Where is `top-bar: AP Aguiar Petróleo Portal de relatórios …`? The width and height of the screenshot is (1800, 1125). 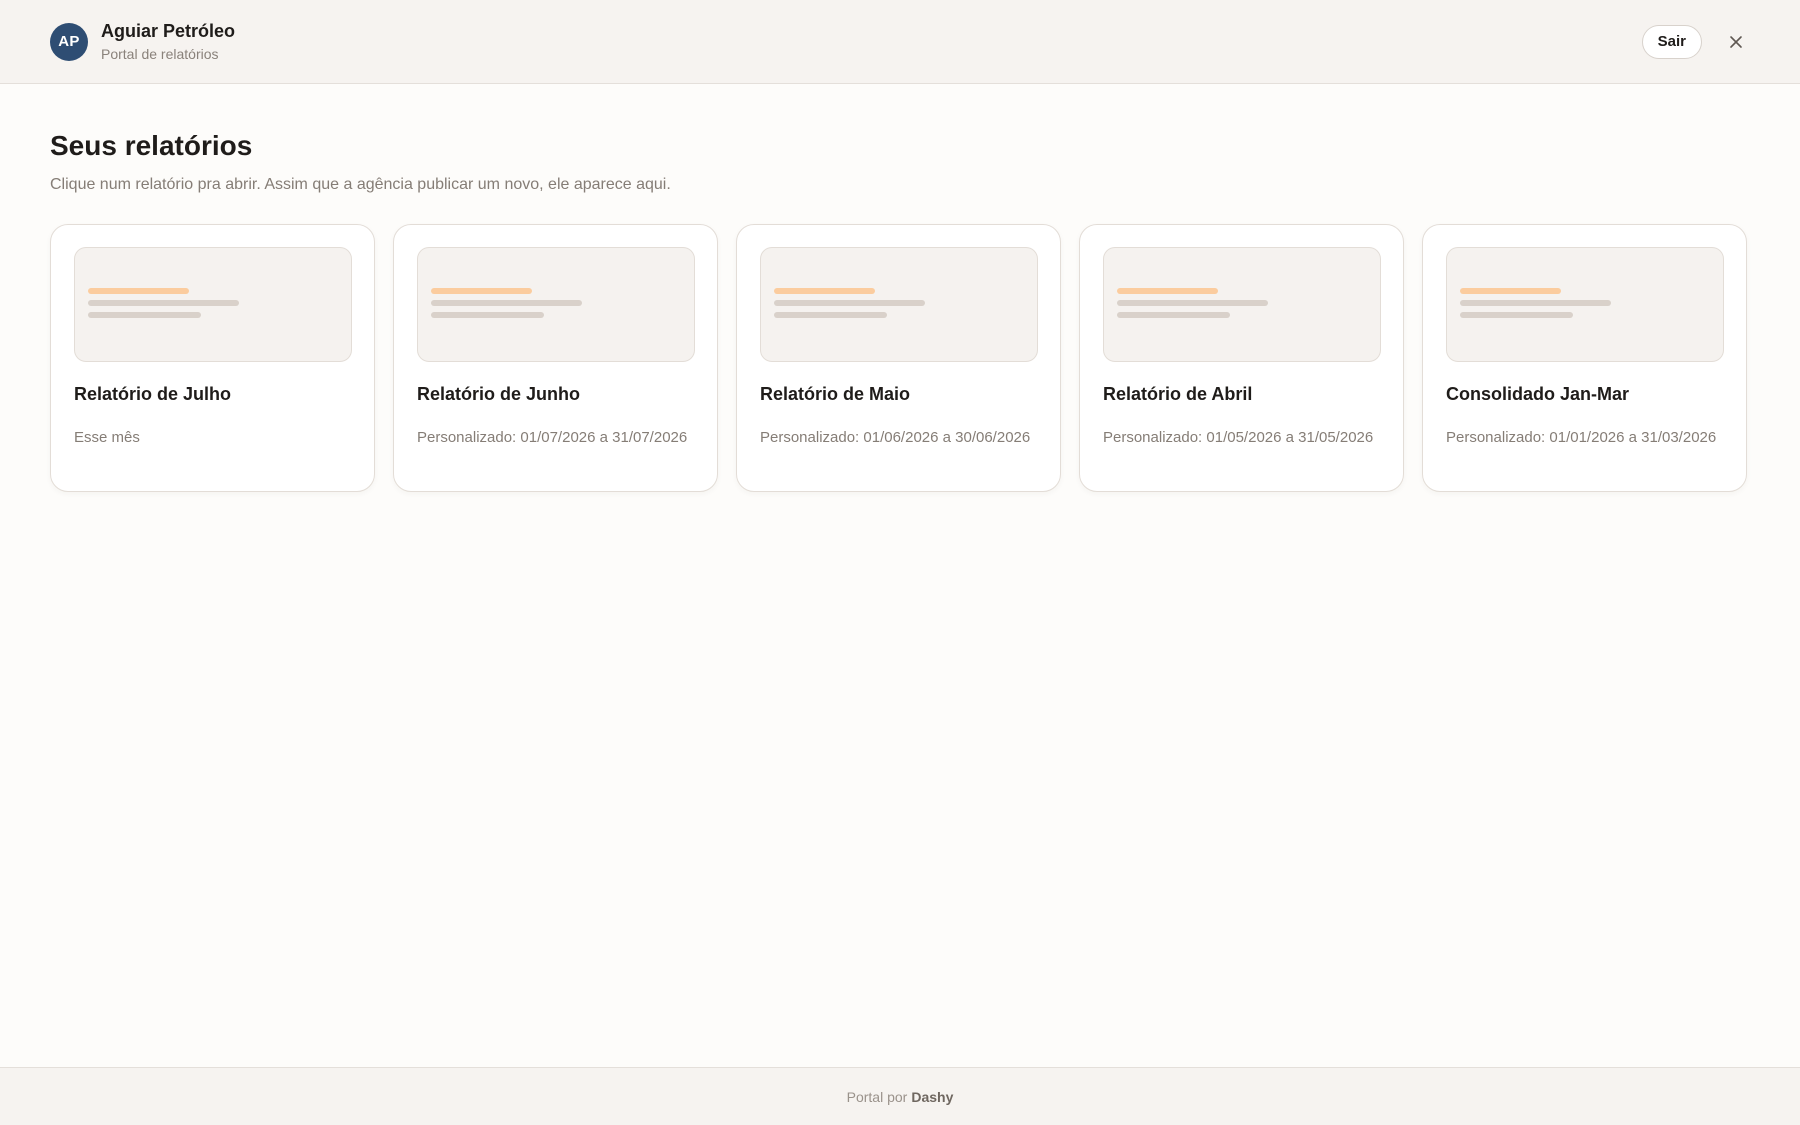
top-bar: AP Aguiar Petróleo Portal de relatórios … is located at coordinates (900, 42).